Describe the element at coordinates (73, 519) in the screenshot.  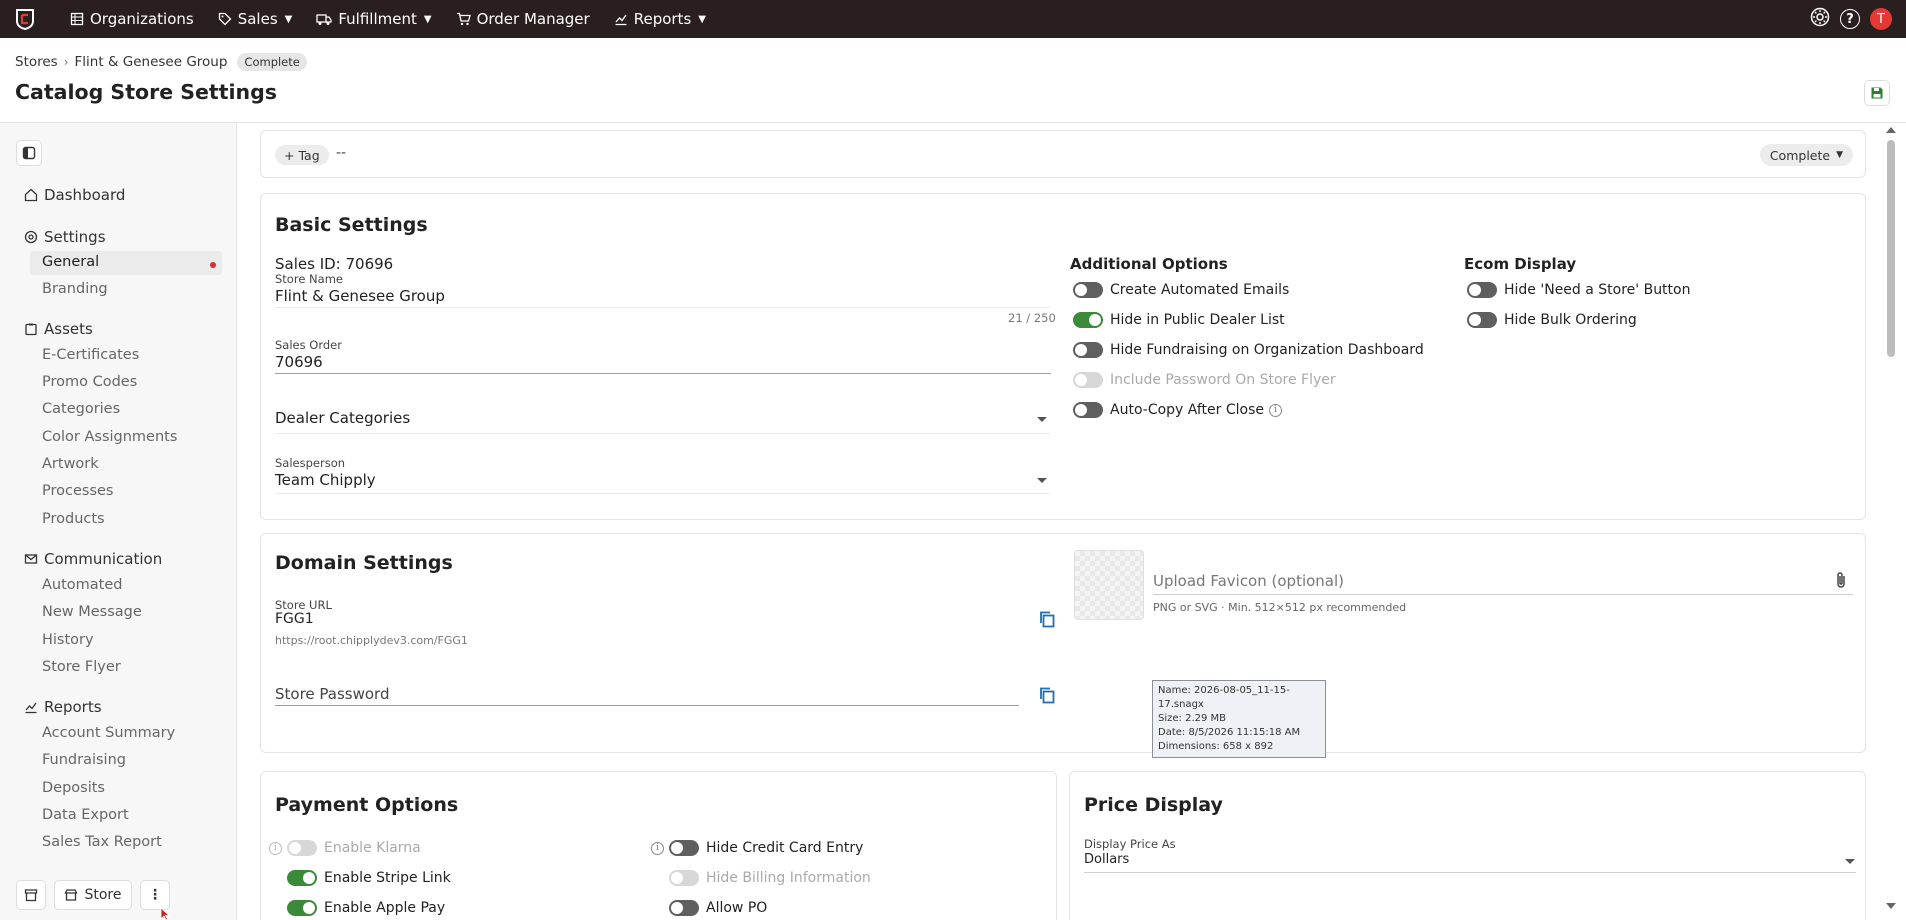
I see `sidebar-item-products: Products` at that location.